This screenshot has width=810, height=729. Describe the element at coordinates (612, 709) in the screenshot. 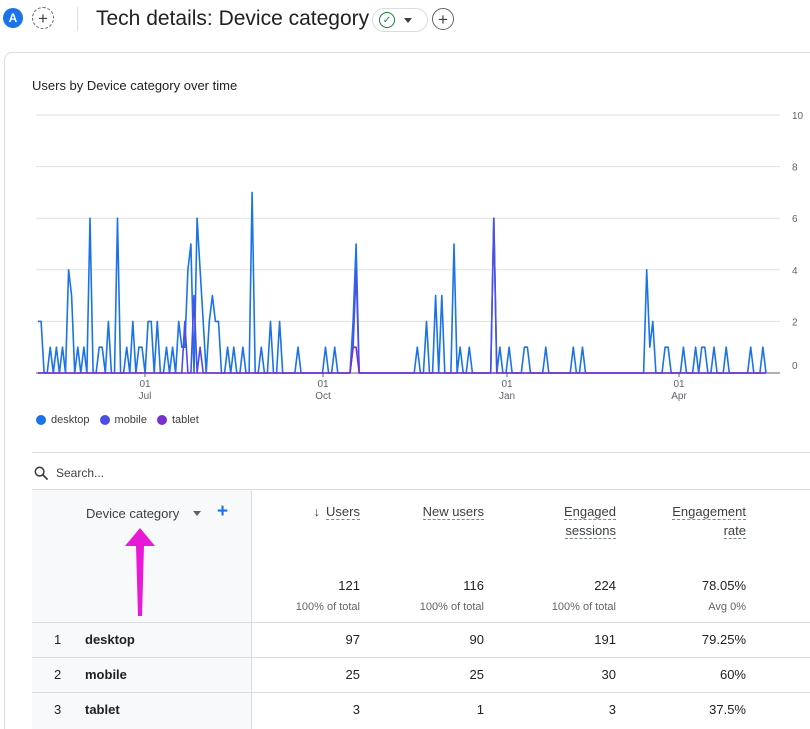

I see `row-engaged-sessions: 3` at that location.